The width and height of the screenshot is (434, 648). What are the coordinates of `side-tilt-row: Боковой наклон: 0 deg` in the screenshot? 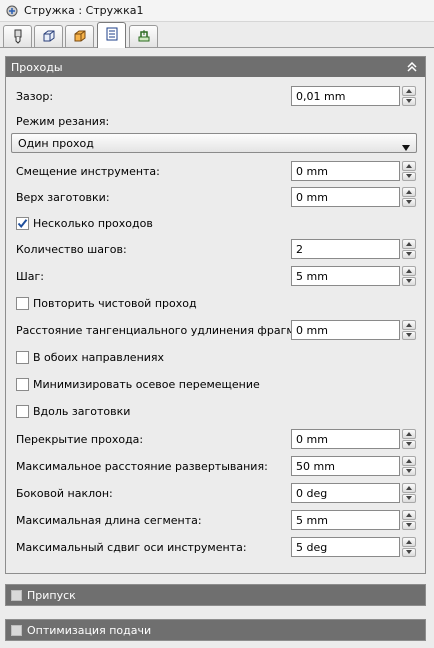 It's located at (216, 493).